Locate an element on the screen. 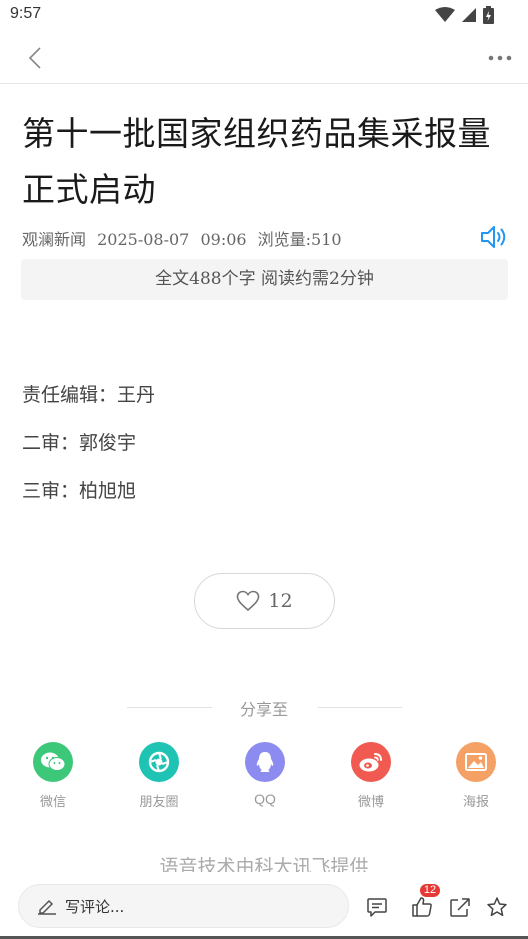 The image size is (528, 939). credit-second-review: 二审：郭俊宇 is located at coordinates (79, 443).